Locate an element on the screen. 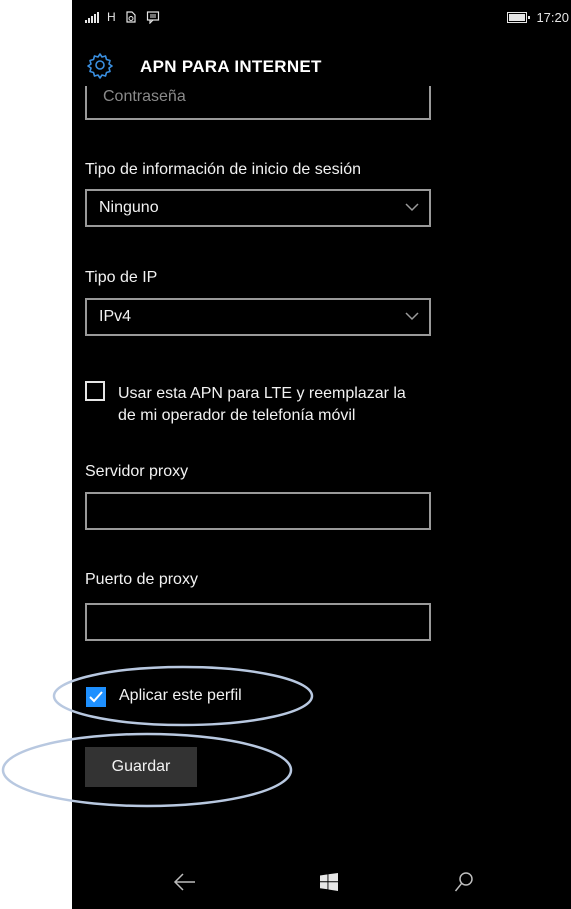 The width and height of the screenshot is (571, 909). back-arrow-icon is located at coordinates (185, 882).